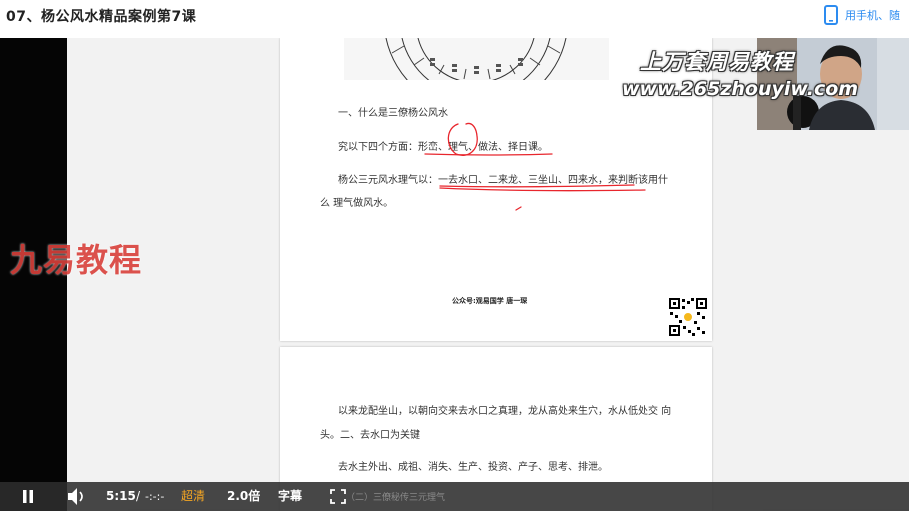 Image resolution: width=909 pixels, height=511 pixels. Describe the element at coordinates (454, 496) in the screenshot. I see `player-control-bar: 5:15 / -:-:- 超清 2.0倍 字幕 （二）三僚秘传三元理气` at that location.